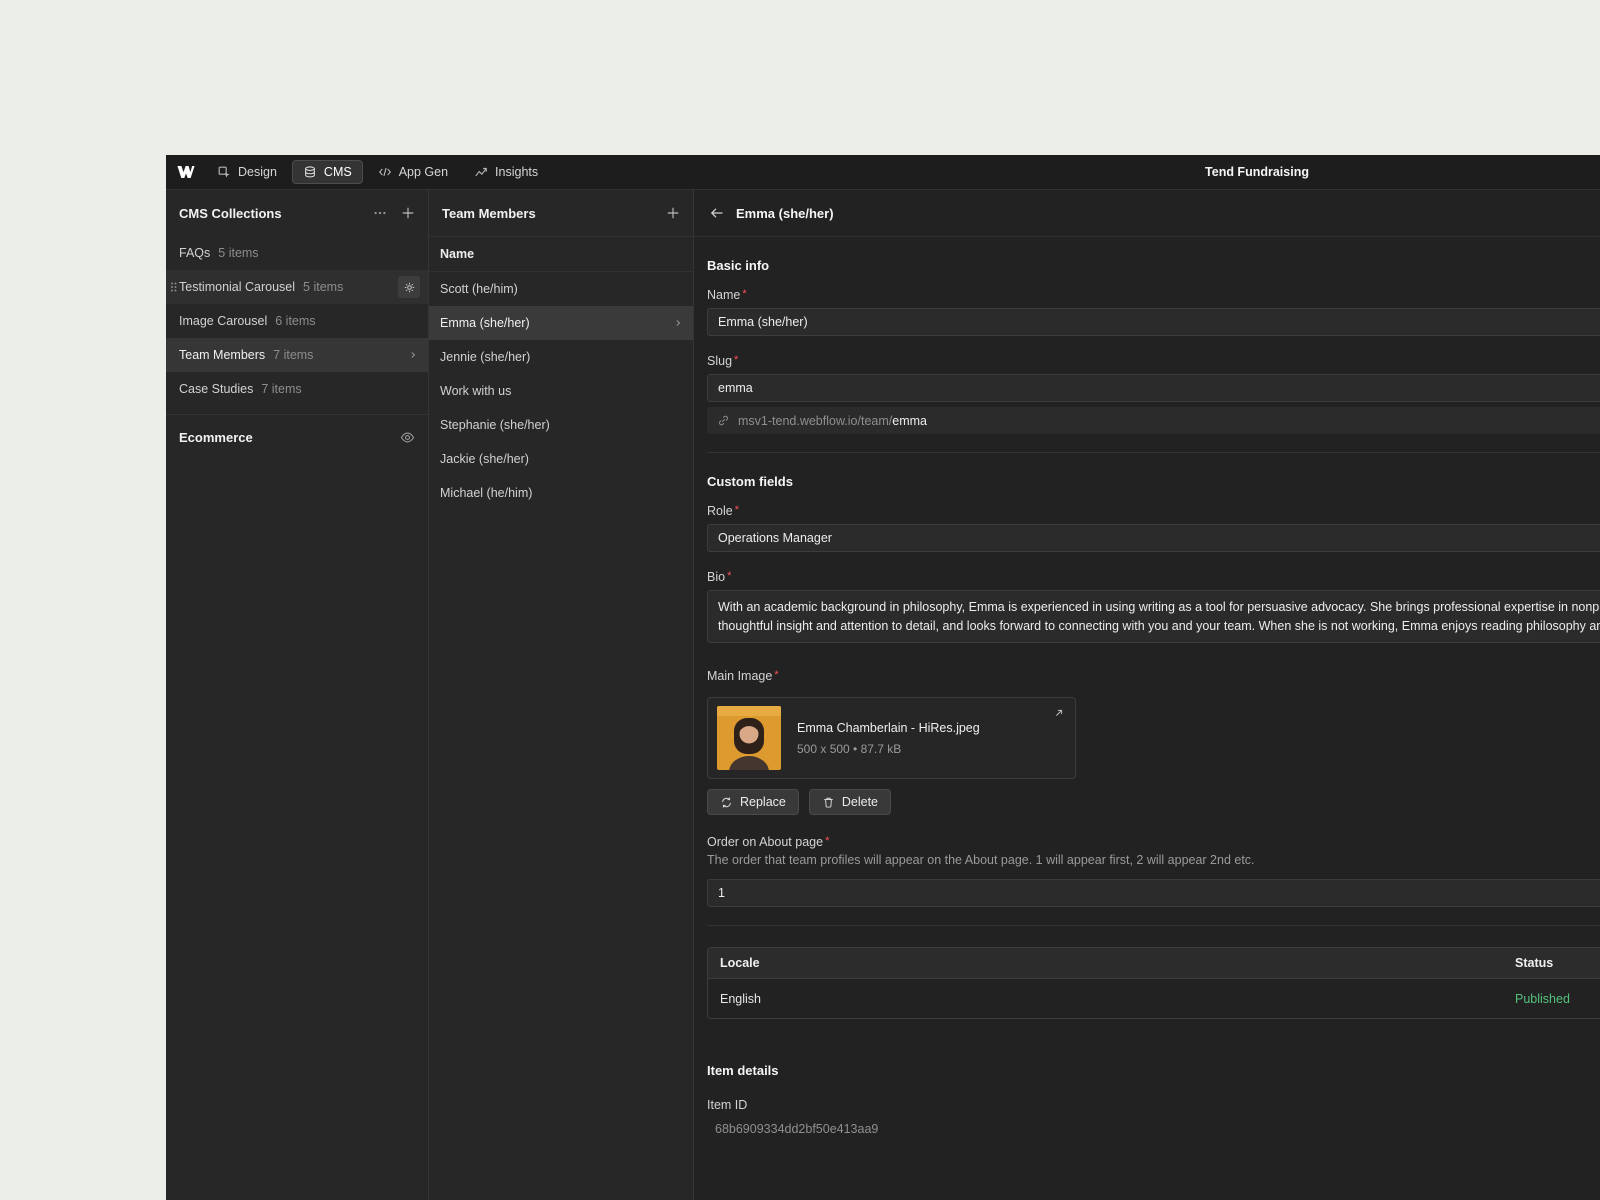 Image resolution: width=1600 pixels, height=1200 pixels. Describe the element at coordinates (738, 265) in the screenshot. I see `basic-info-heading: Basic info` at that location.